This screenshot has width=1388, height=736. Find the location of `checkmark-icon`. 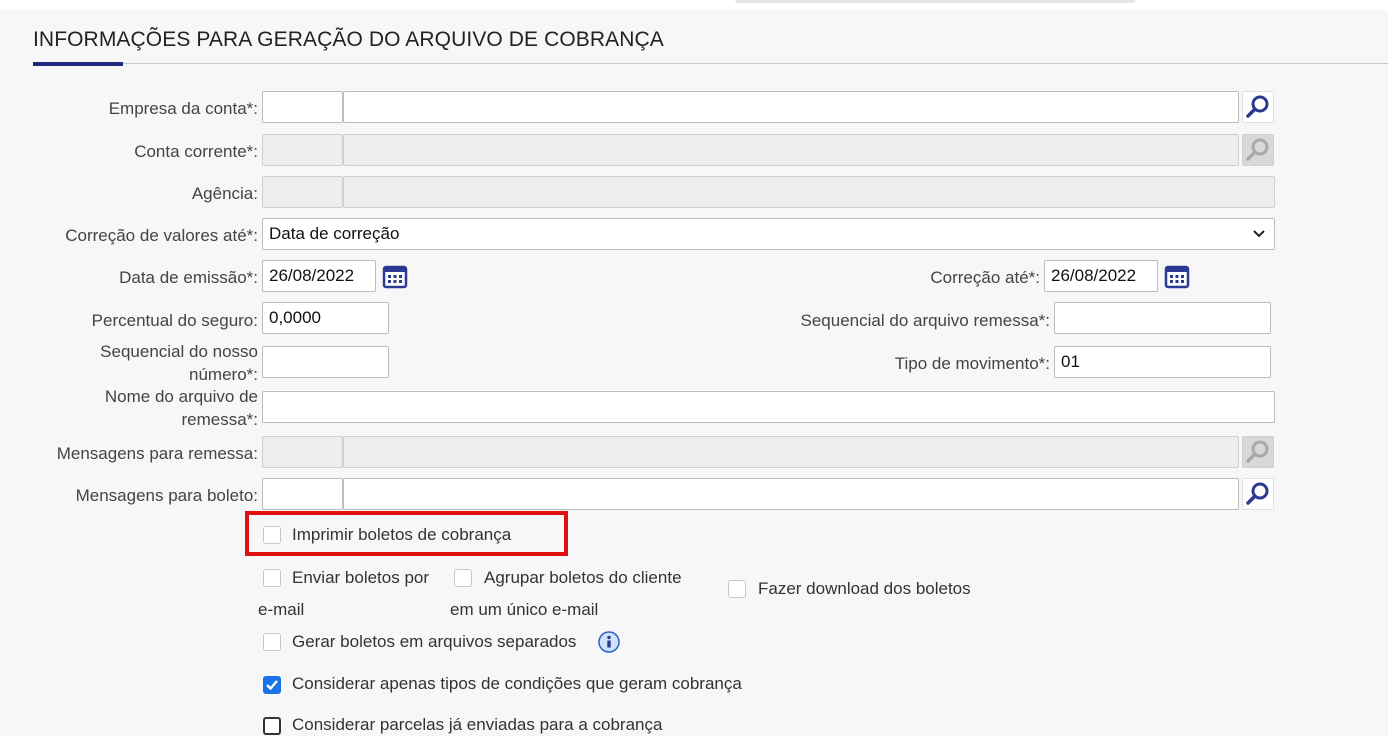

checkmark-icon is located at coordinates (272, 685).